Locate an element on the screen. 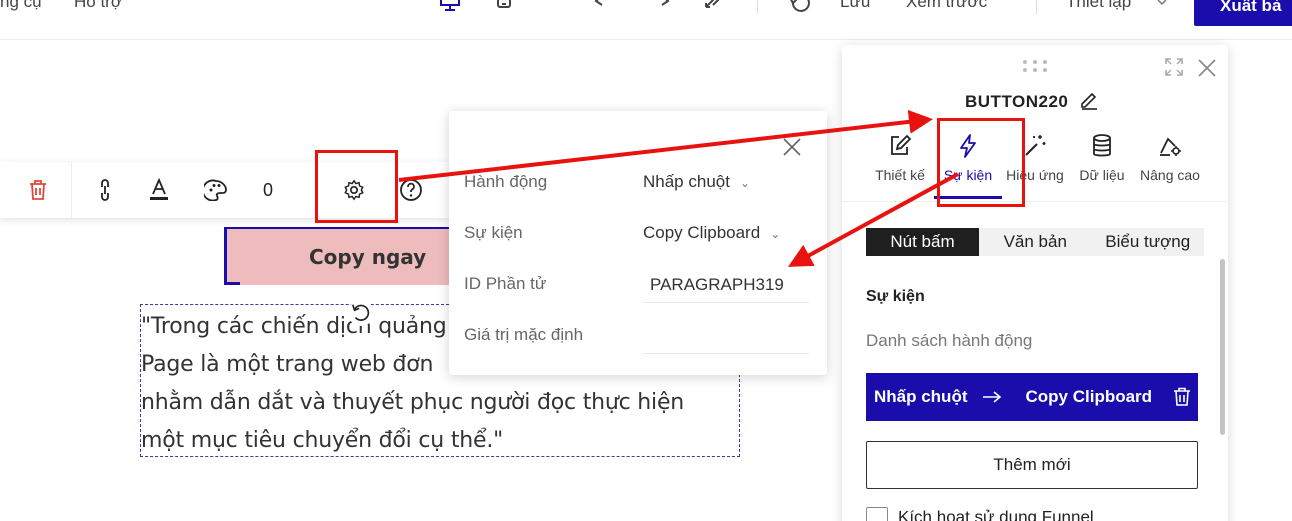 The image size is (1292, 521). help-icon is located at coordinates (411, 190).